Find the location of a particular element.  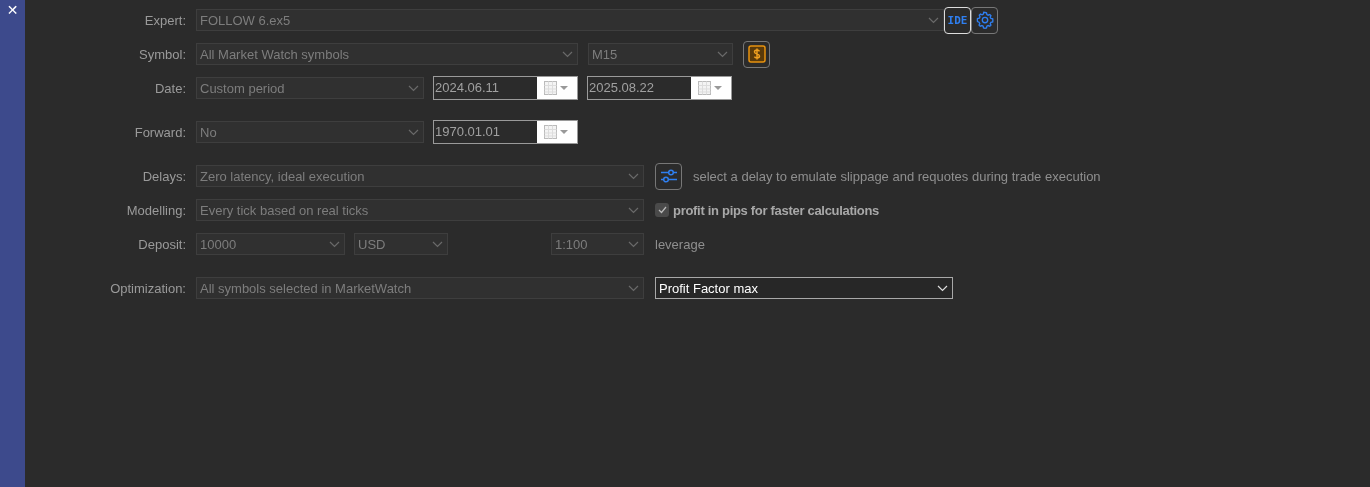

hint-text: leverage is located at coordinates (680, 244).